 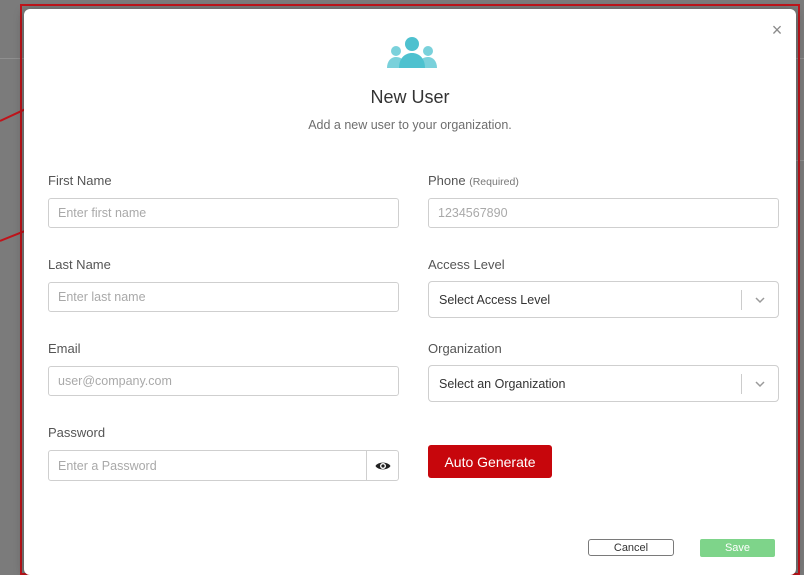 What do you see at coordinates (447, 180) in the screenshot?
I see `phone-label-text: Phone` at bounding box center [447, 180].